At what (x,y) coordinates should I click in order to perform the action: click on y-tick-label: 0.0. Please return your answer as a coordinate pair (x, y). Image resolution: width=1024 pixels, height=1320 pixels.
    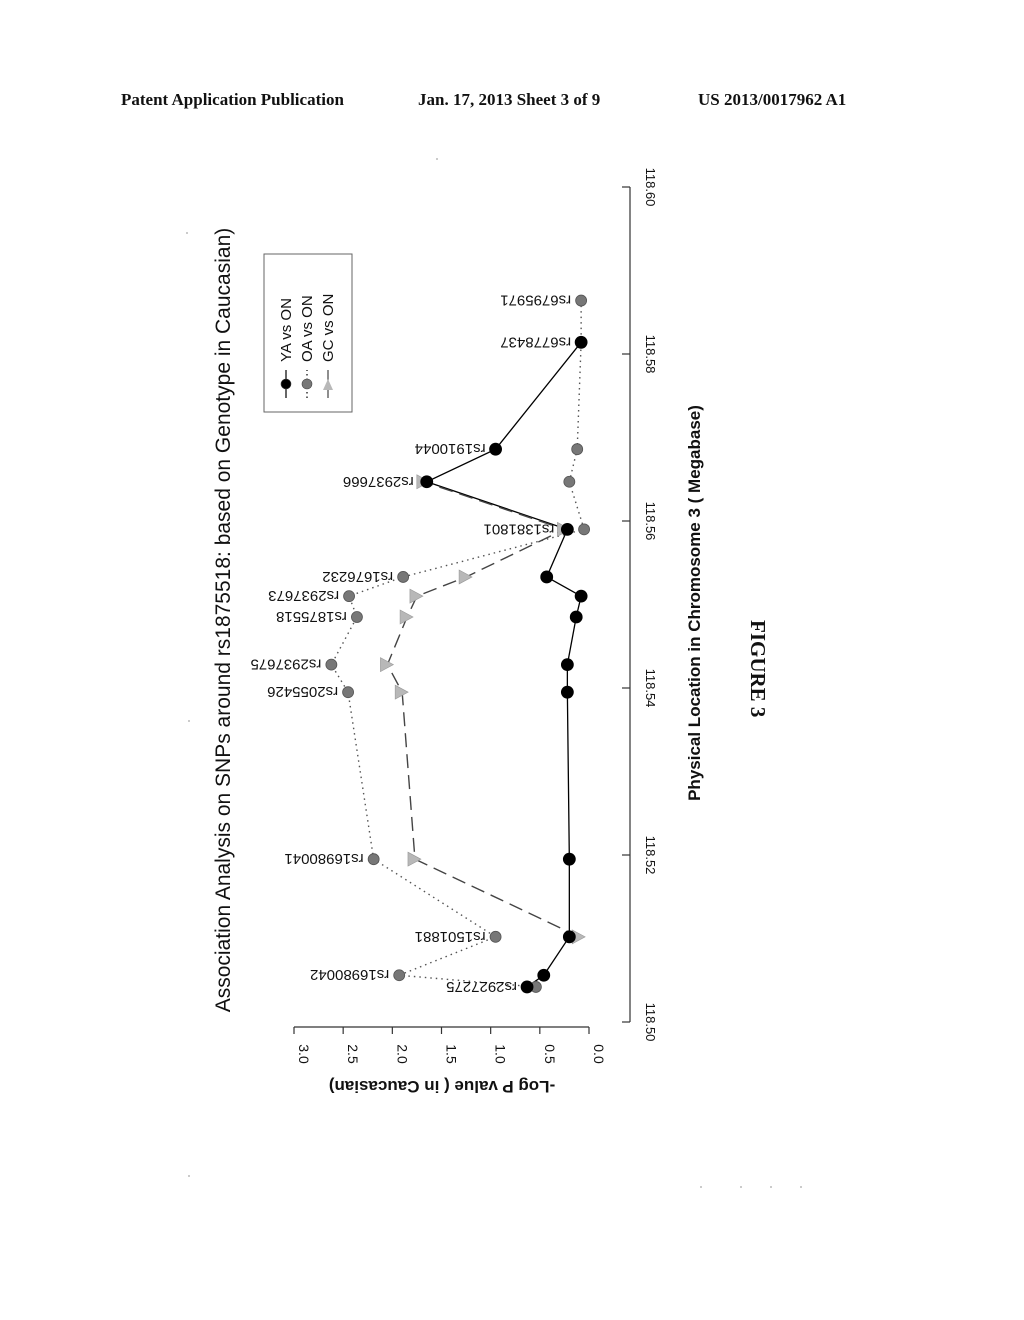
    Looking at the image, I should click on (599, 1054).